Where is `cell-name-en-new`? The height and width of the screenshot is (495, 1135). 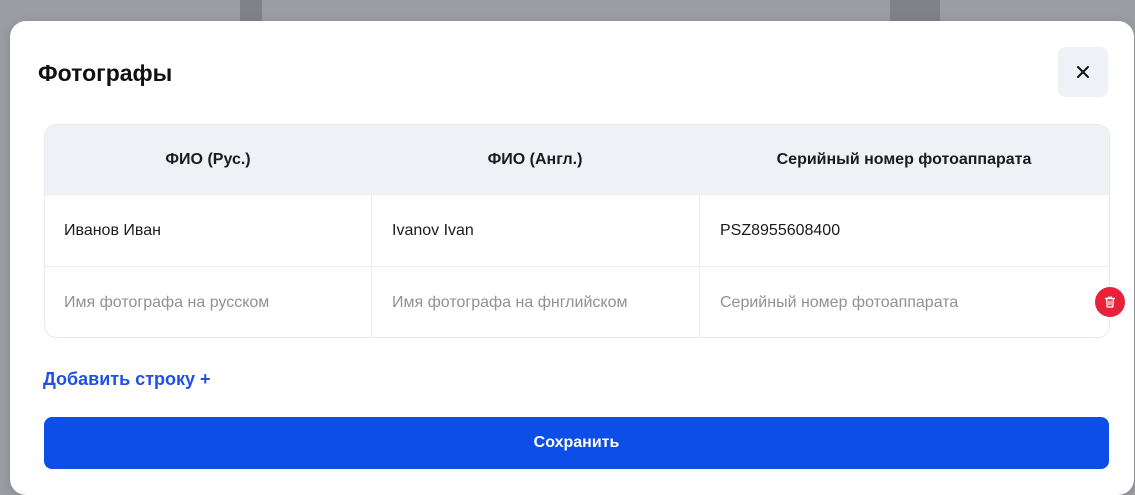 cell-name-en-new is located at coordinates (535, 302).